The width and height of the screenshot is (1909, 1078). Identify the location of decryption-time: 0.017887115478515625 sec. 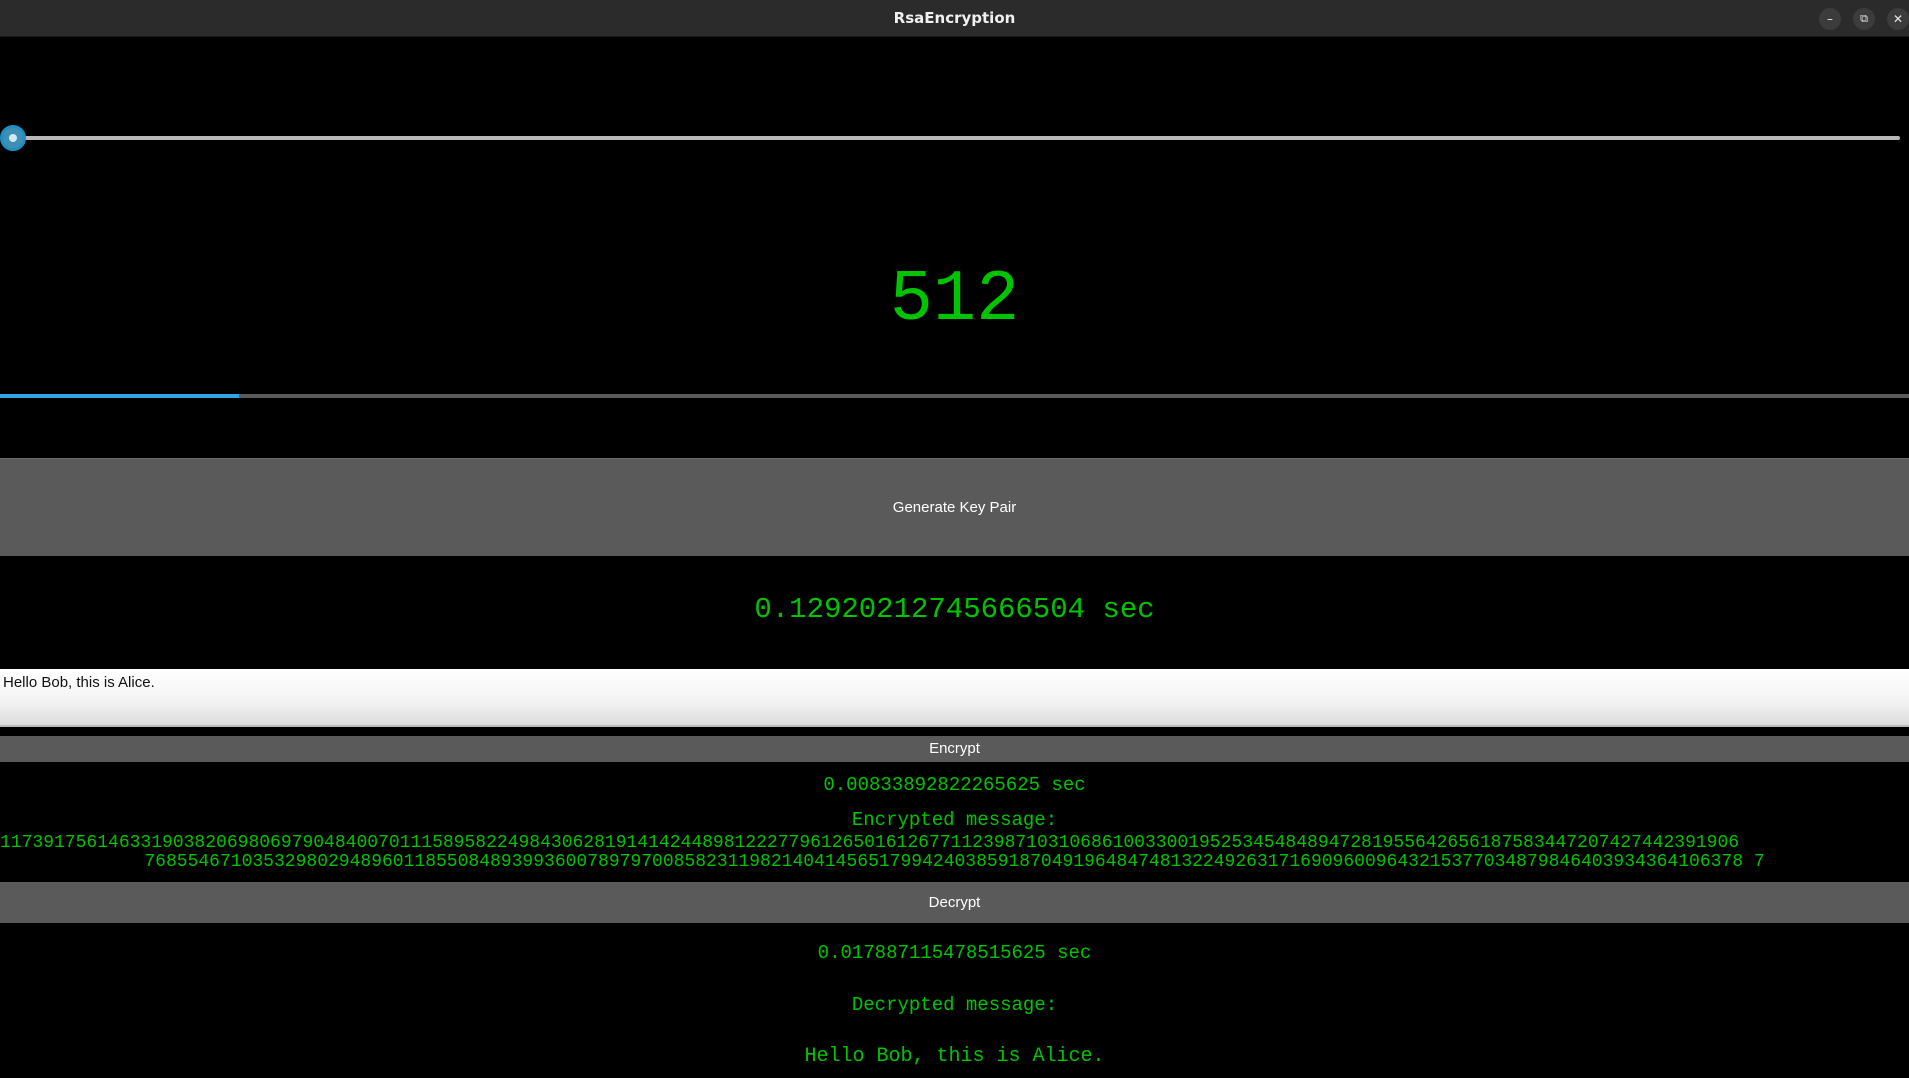
(954, 953).